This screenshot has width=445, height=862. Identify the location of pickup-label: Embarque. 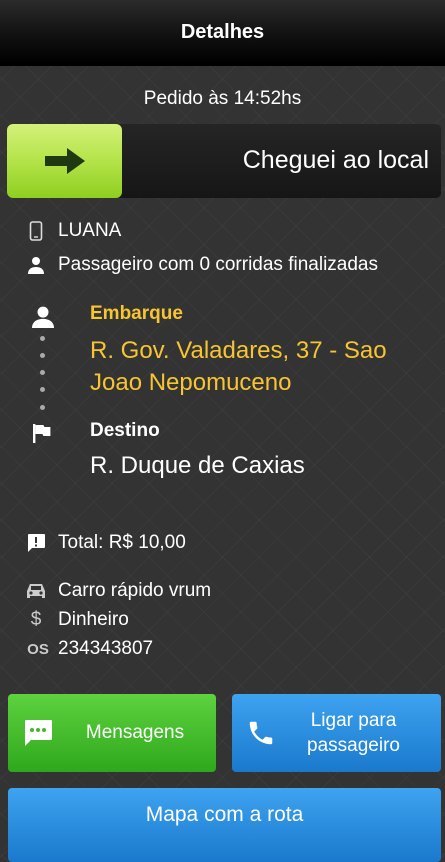
(136, 313).